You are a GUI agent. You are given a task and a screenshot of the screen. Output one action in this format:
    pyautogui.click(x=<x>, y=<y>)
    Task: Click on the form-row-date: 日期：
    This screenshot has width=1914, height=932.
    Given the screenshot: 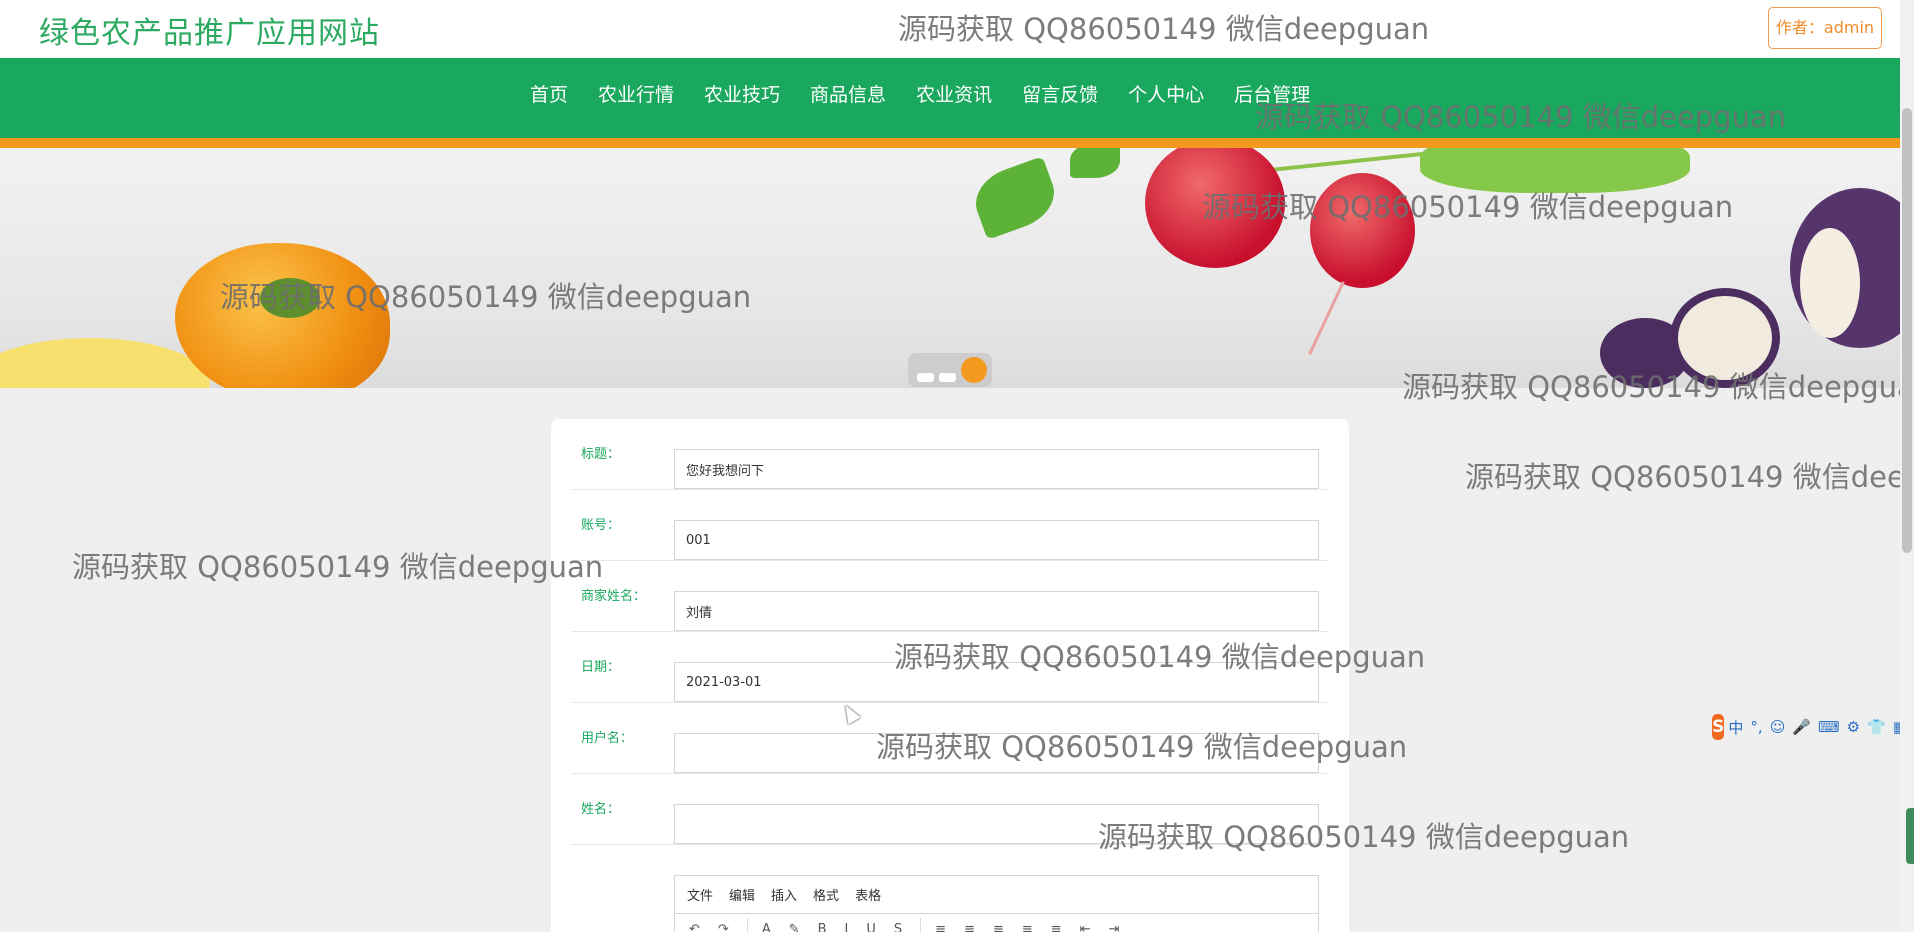 What is the action you would take?
    pyautogui.click(x=950, y=667)
    